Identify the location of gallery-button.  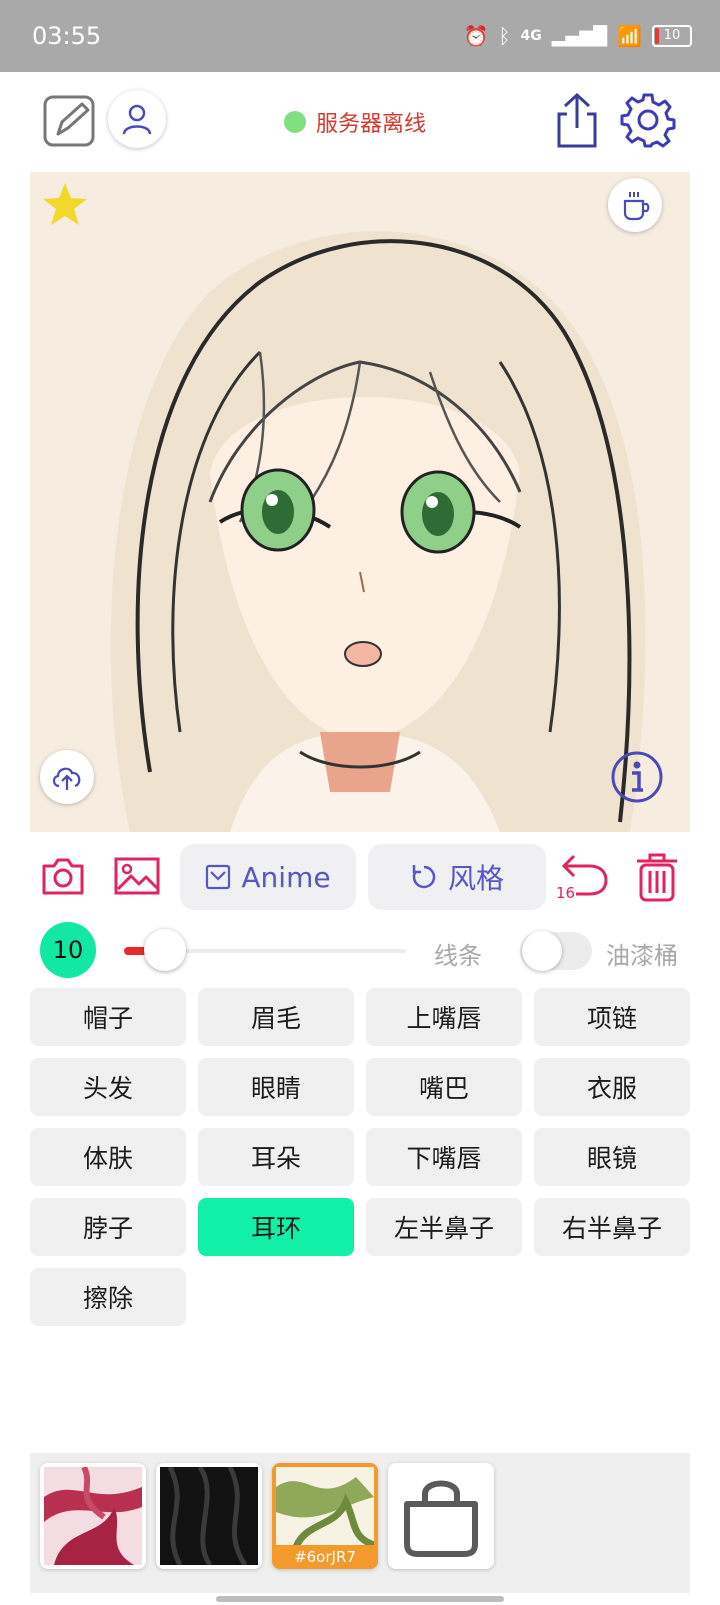
(137, 876).